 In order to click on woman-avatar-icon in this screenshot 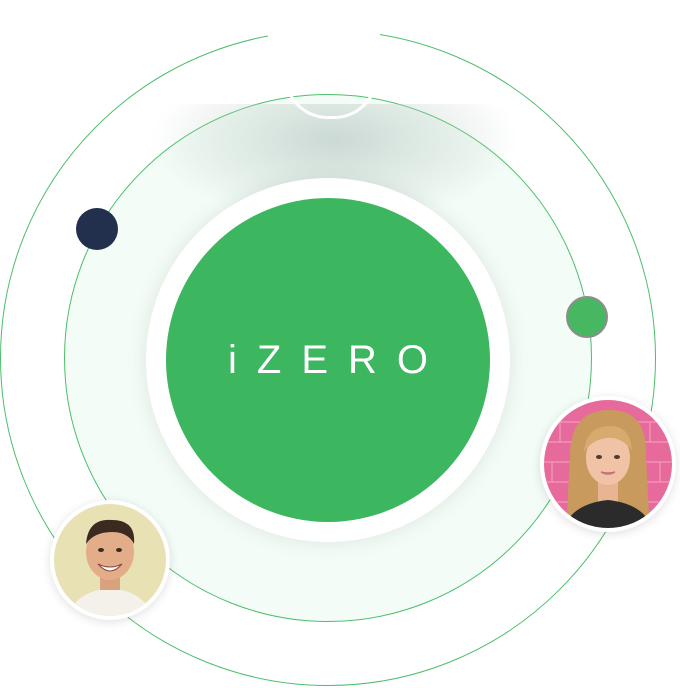, I will do `click(608, 464)`.